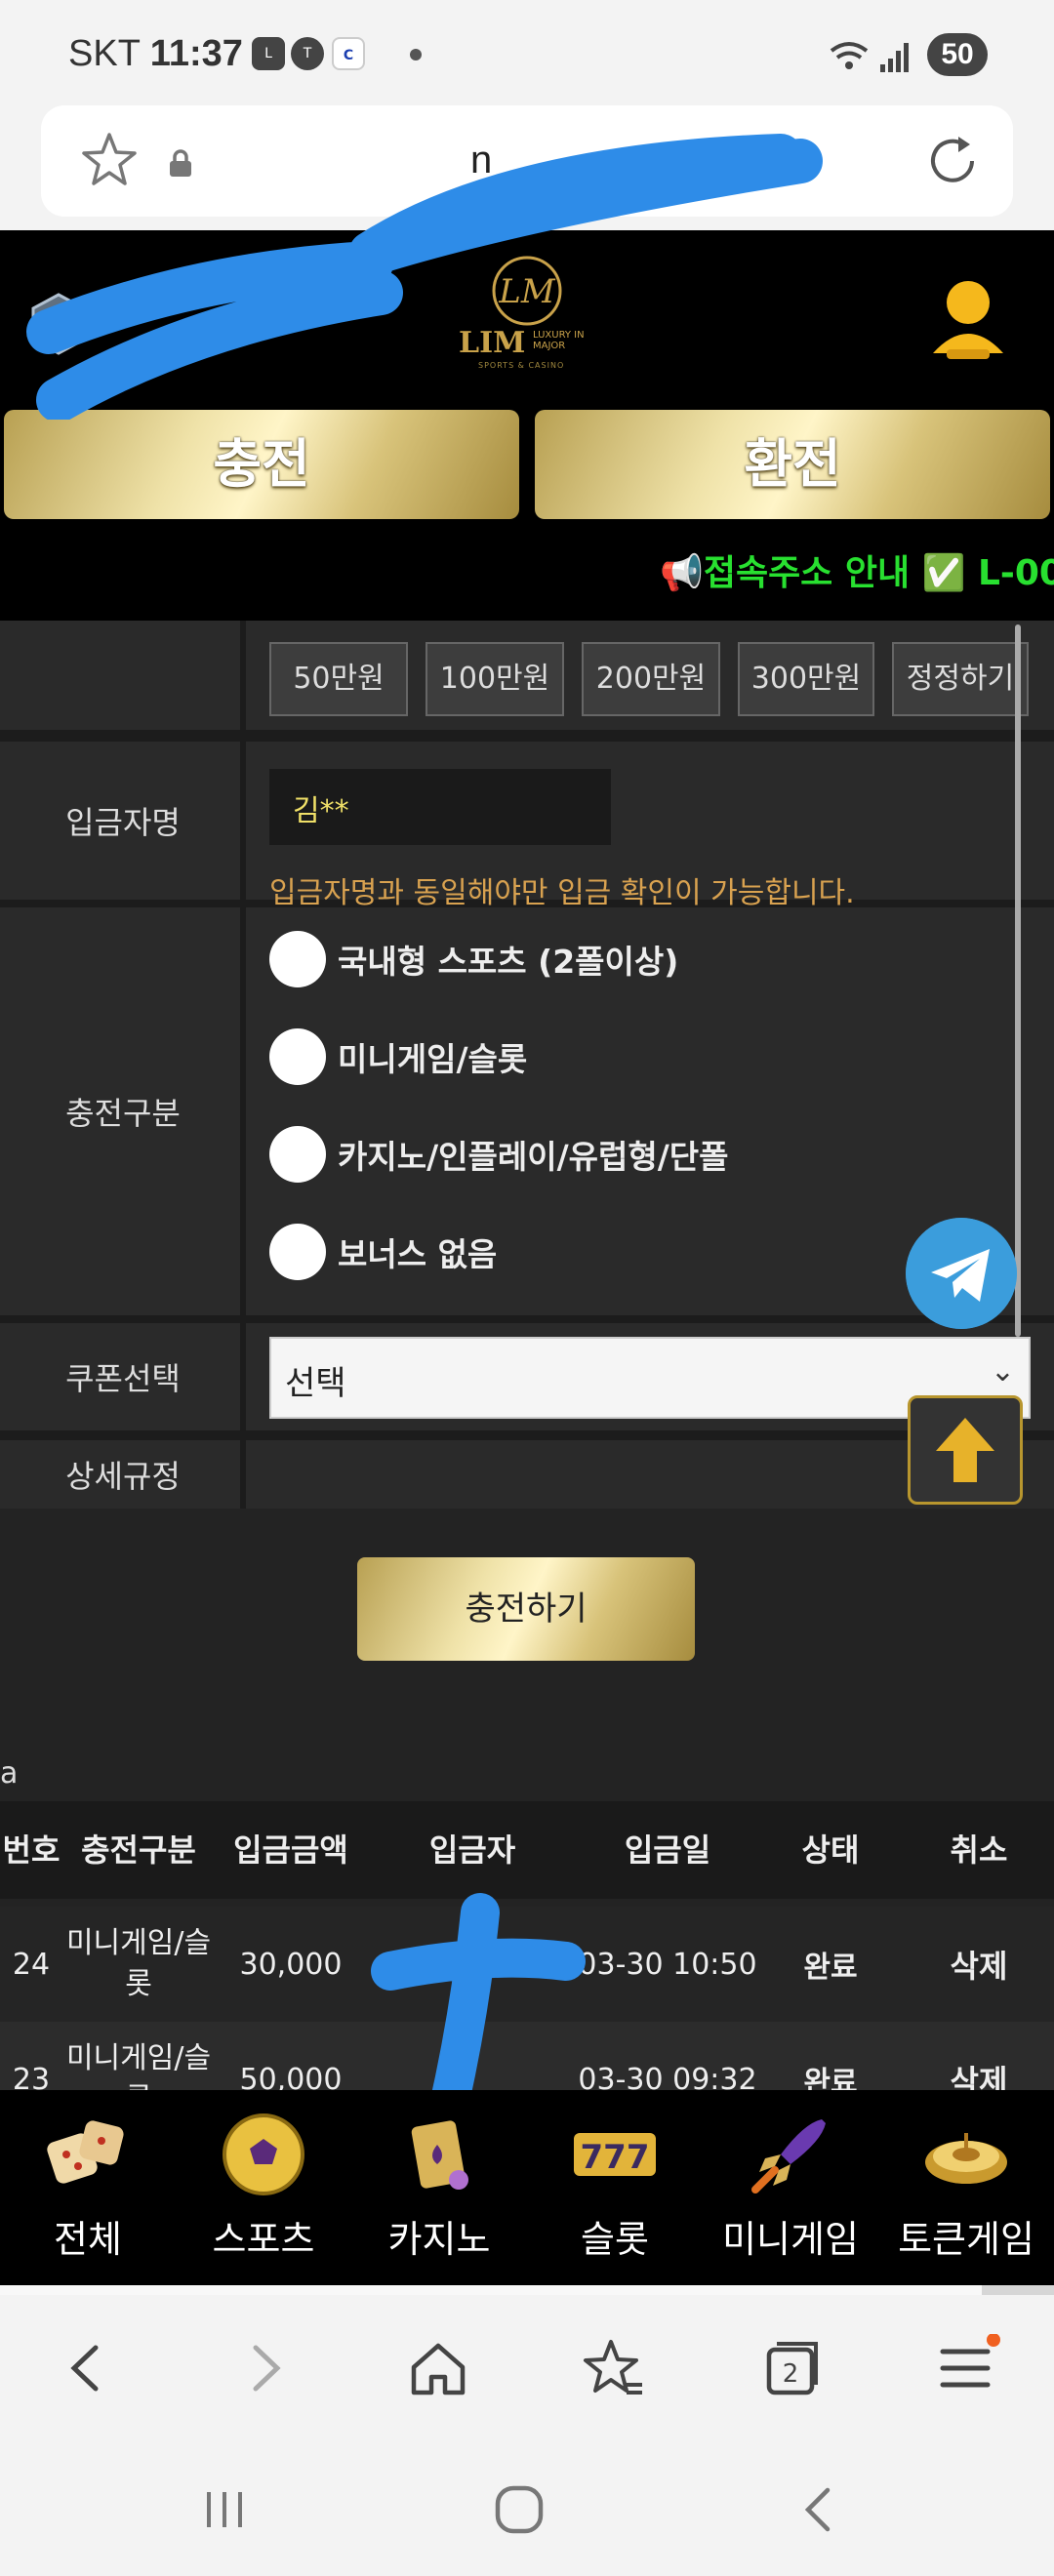 The image size is (1054, 2576). Describe the element at coordinates (527, 569) in the screenshot. I see `notice-ticker: 📢접속주소 안내 ✅ L-001` at that location.